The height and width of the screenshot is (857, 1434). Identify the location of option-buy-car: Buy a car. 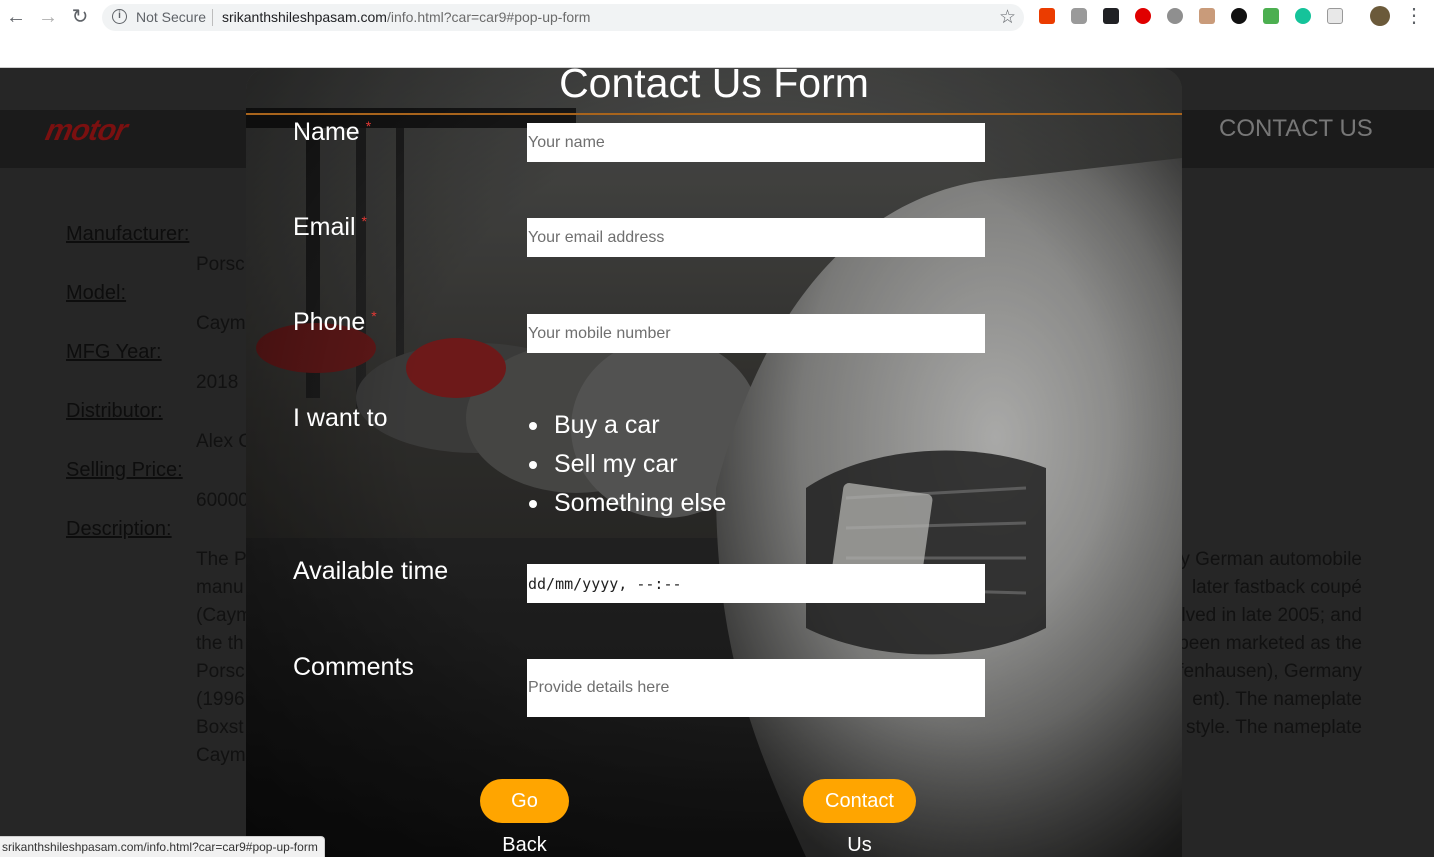
(626, 425).